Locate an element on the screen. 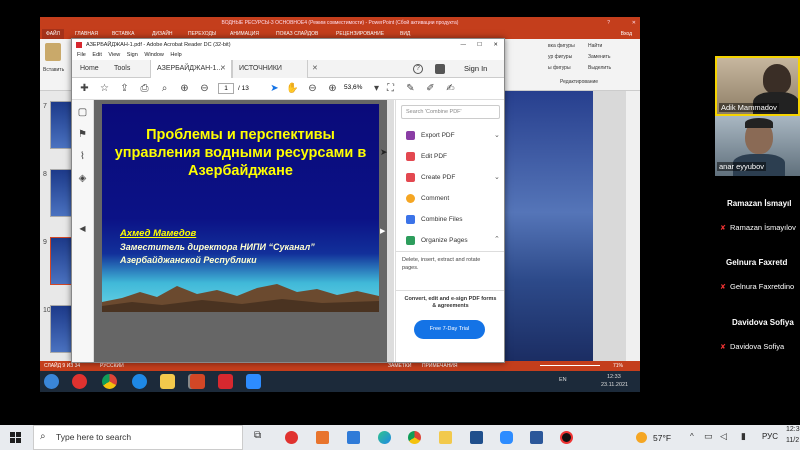 This screenshot has height=450, width=800. clock-date: 11/2 is located at coordinates (792, 440).